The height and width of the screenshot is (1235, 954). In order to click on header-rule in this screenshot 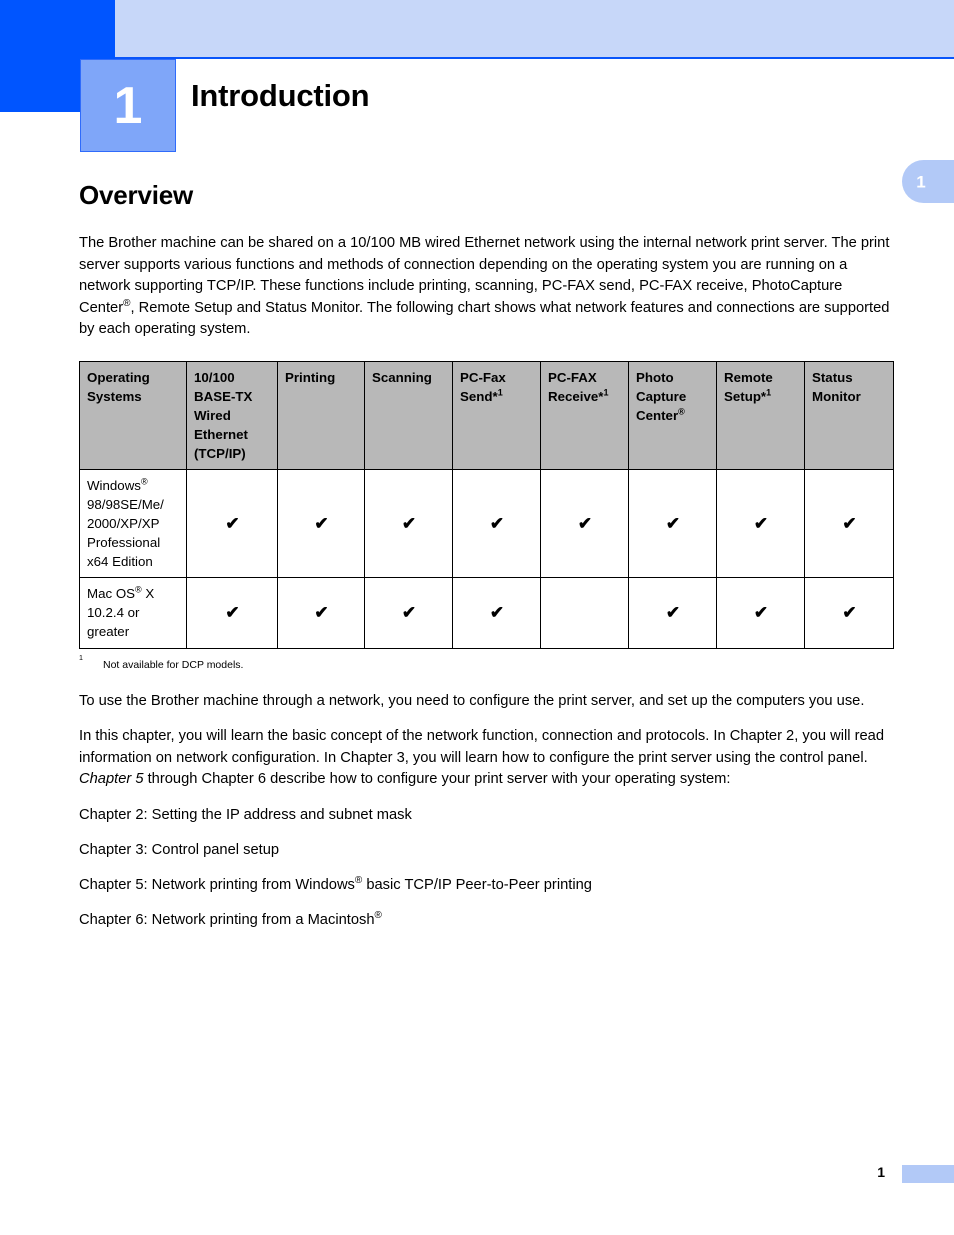, I will do `click(534, 58)`.